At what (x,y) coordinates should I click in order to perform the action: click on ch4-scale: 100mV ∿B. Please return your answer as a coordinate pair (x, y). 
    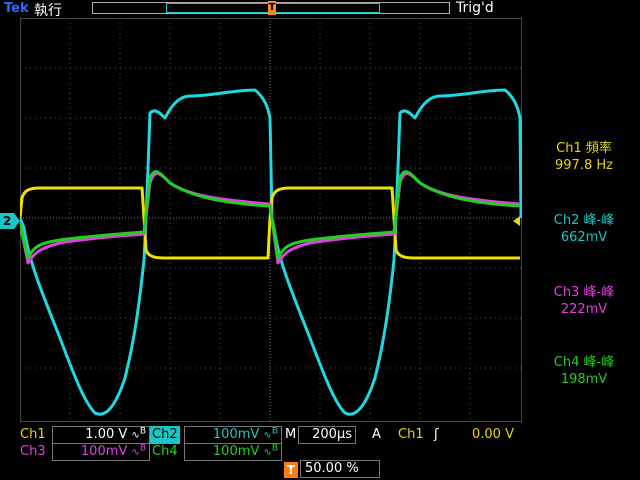
    Looking at the image, I should click on (233, 452).